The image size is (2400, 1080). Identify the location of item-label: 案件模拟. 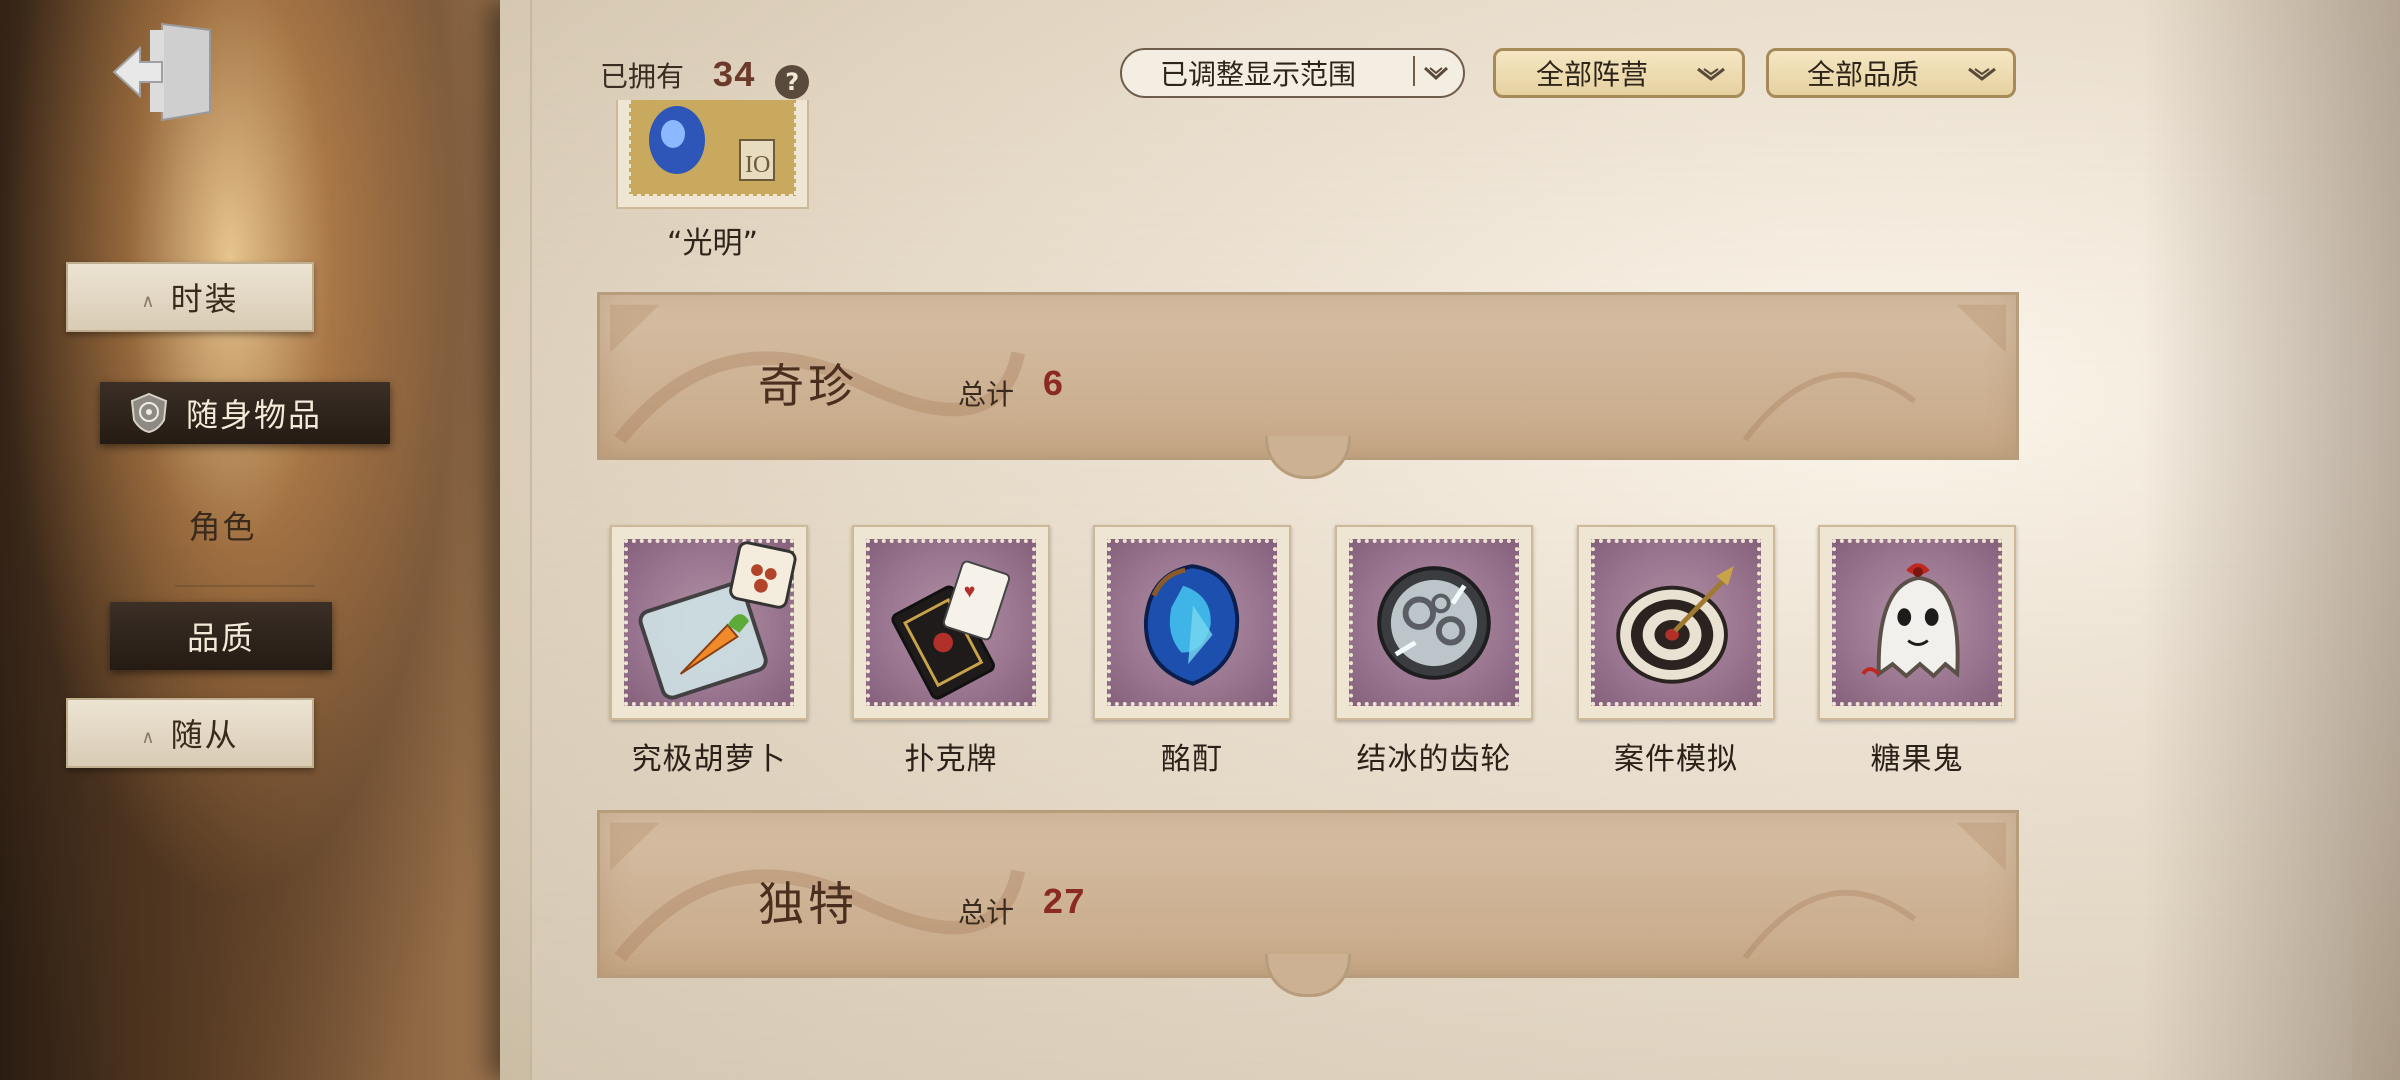
(1676, 759).